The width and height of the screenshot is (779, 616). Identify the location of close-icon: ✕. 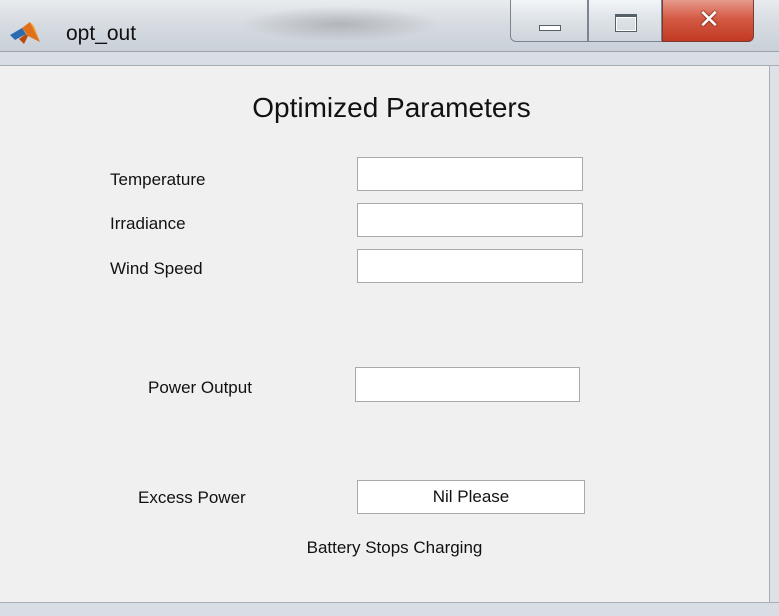
(709, 20).